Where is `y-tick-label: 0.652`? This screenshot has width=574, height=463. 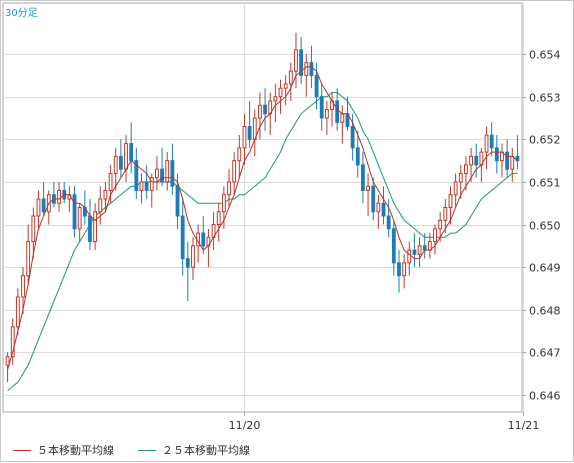
y-tick-label: 0.652 is located at coordinates (545, 140).